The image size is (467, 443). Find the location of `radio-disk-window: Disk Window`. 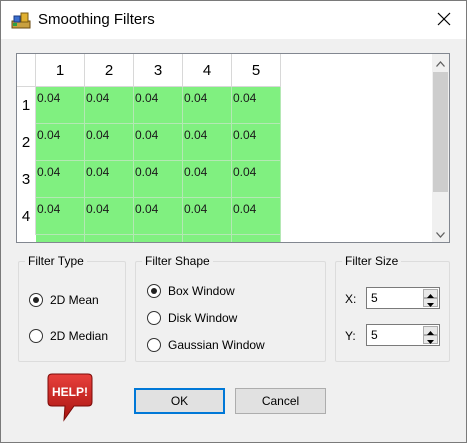

radio-disk-window: Disk Window is located at coordinates (192, 318).